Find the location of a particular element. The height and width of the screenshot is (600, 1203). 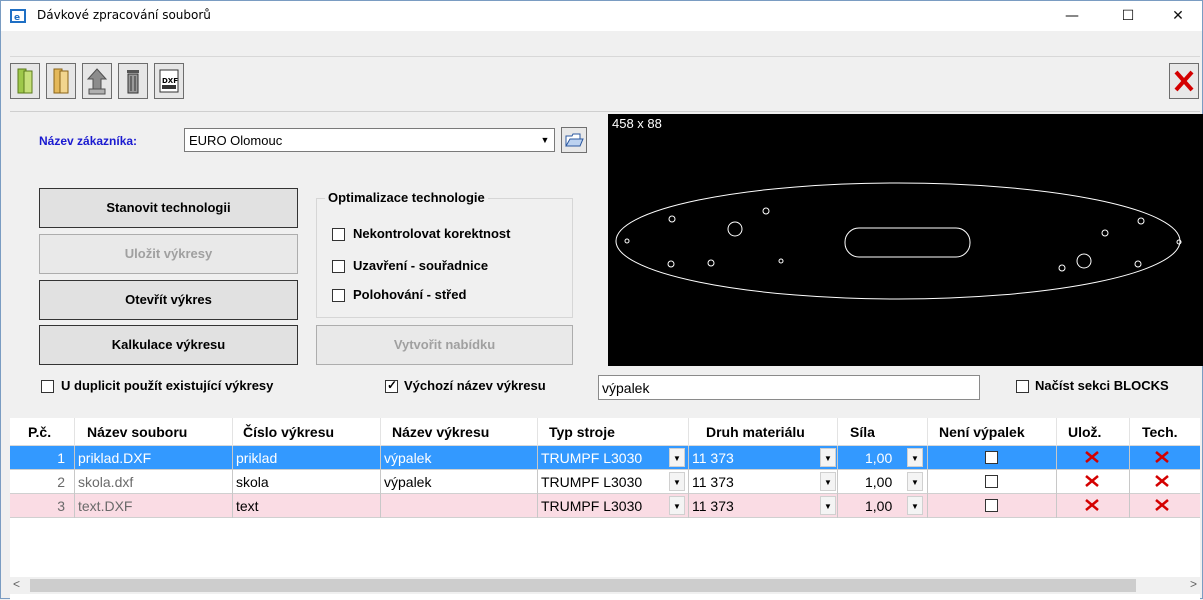

load-blocks-checkbox is located at coordinates (1022, 386).